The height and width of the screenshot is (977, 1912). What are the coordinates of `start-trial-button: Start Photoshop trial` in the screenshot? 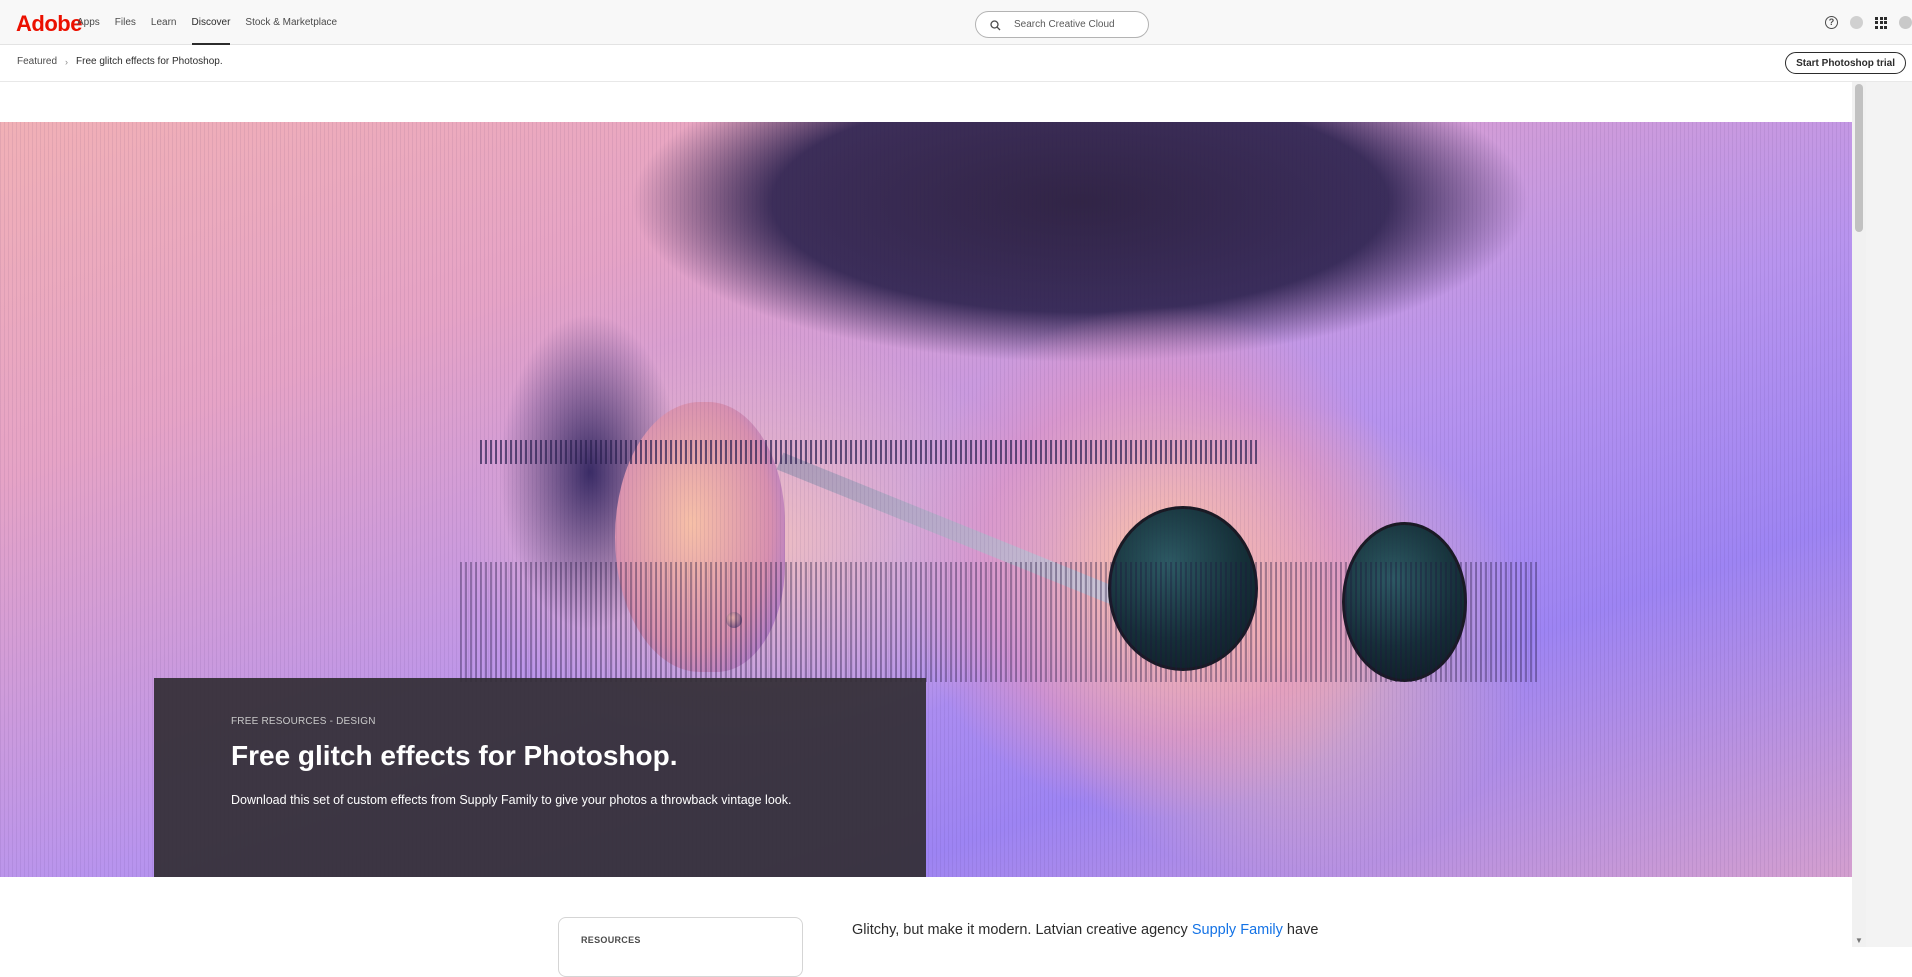 It's located at (1845, 63).